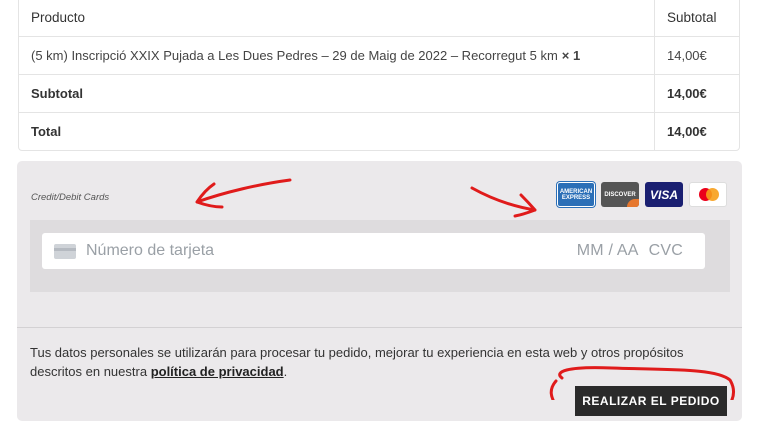 The image size is (760, 421). Describe the element at coordinates (666, 250) in the screenshot. I see `cvc-placeholder: CVC` at that location.